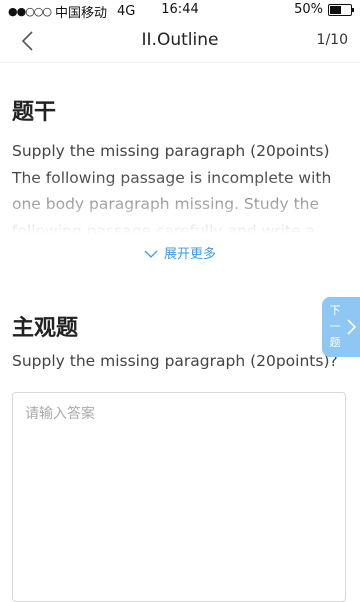  Describe the element at coordinates (178, 204) in the screenshot. I see `stem-fade-overlay` at that location.